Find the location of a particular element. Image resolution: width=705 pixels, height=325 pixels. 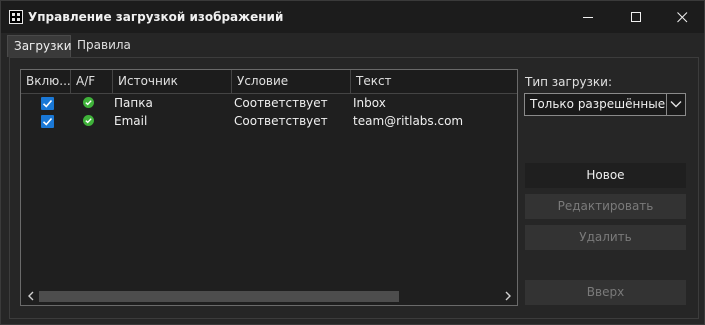

list-header: Вклю... A/F Источник Условие Текст is located at coordinates (269, 82).